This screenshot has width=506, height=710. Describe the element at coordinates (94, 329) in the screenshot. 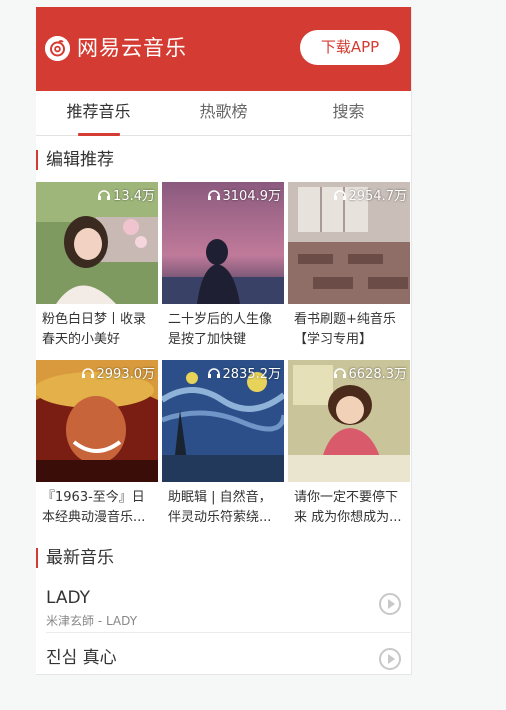

I see `playlist-title: 粉色白日梦丨收录春天的小美好` at that location.